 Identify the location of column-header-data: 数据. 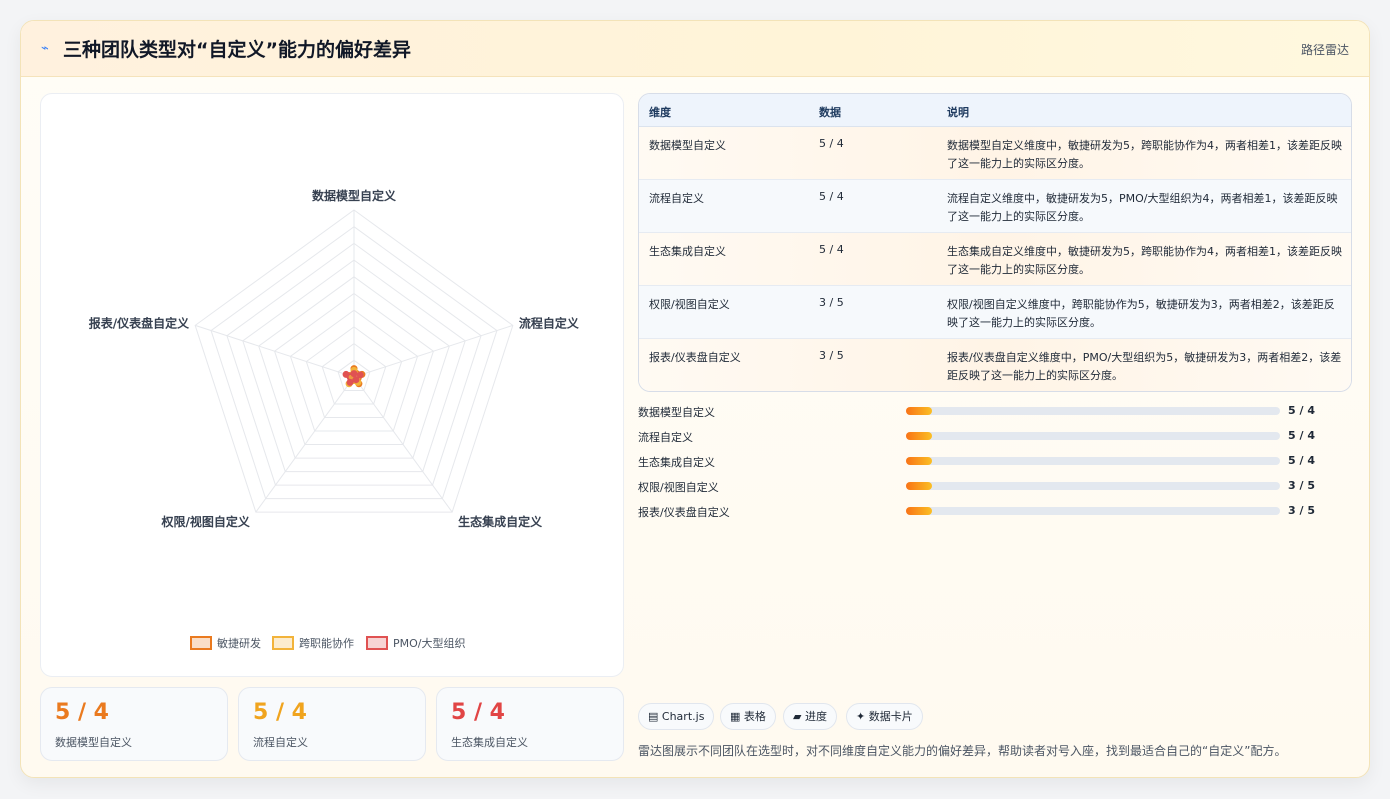
(830, 112).